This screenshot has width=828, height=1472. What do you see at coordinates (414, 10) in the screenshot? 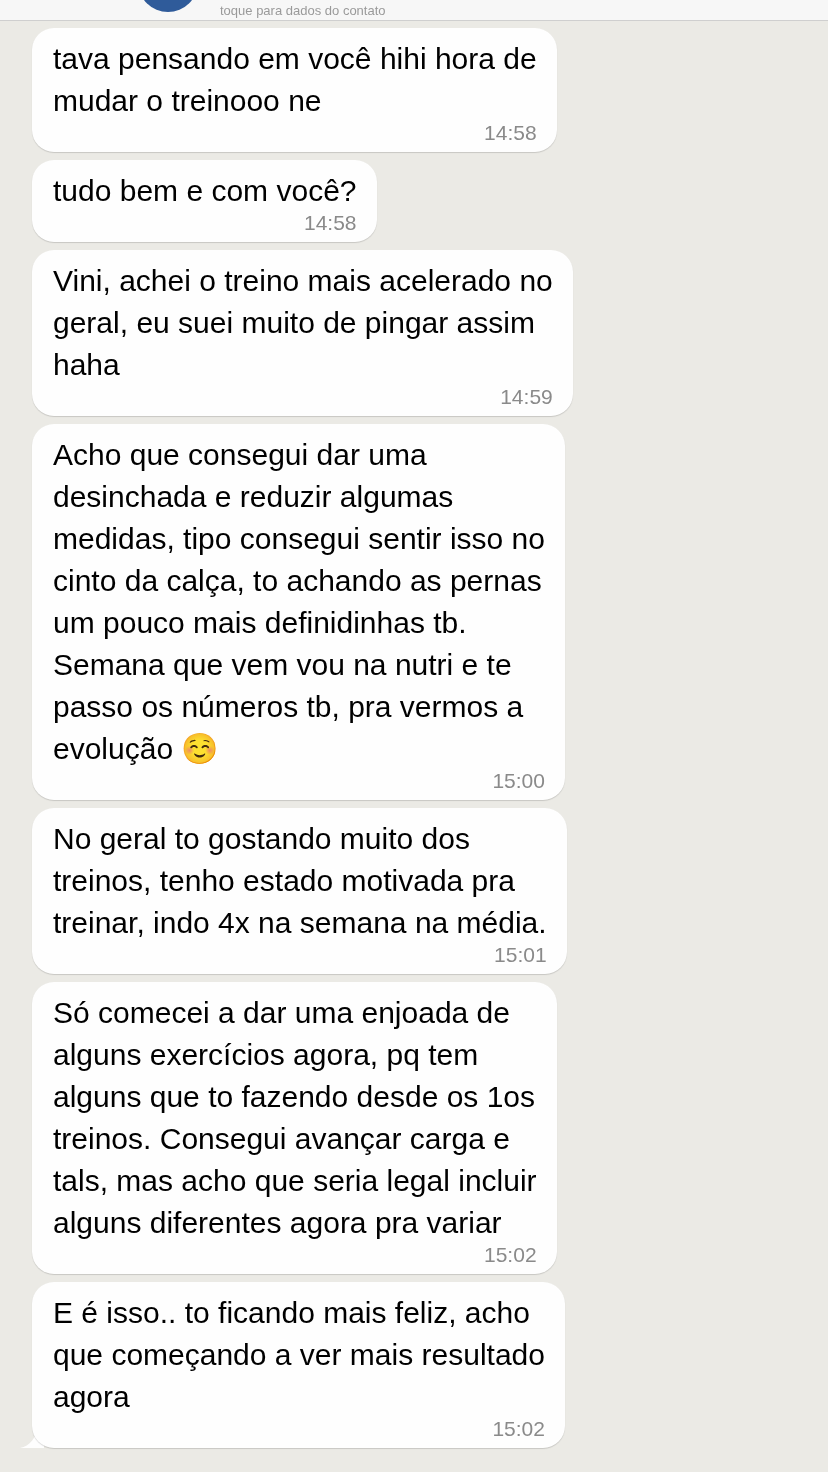
I see `chat-header: toque para dados do contato` at bounding box center [414, 10].